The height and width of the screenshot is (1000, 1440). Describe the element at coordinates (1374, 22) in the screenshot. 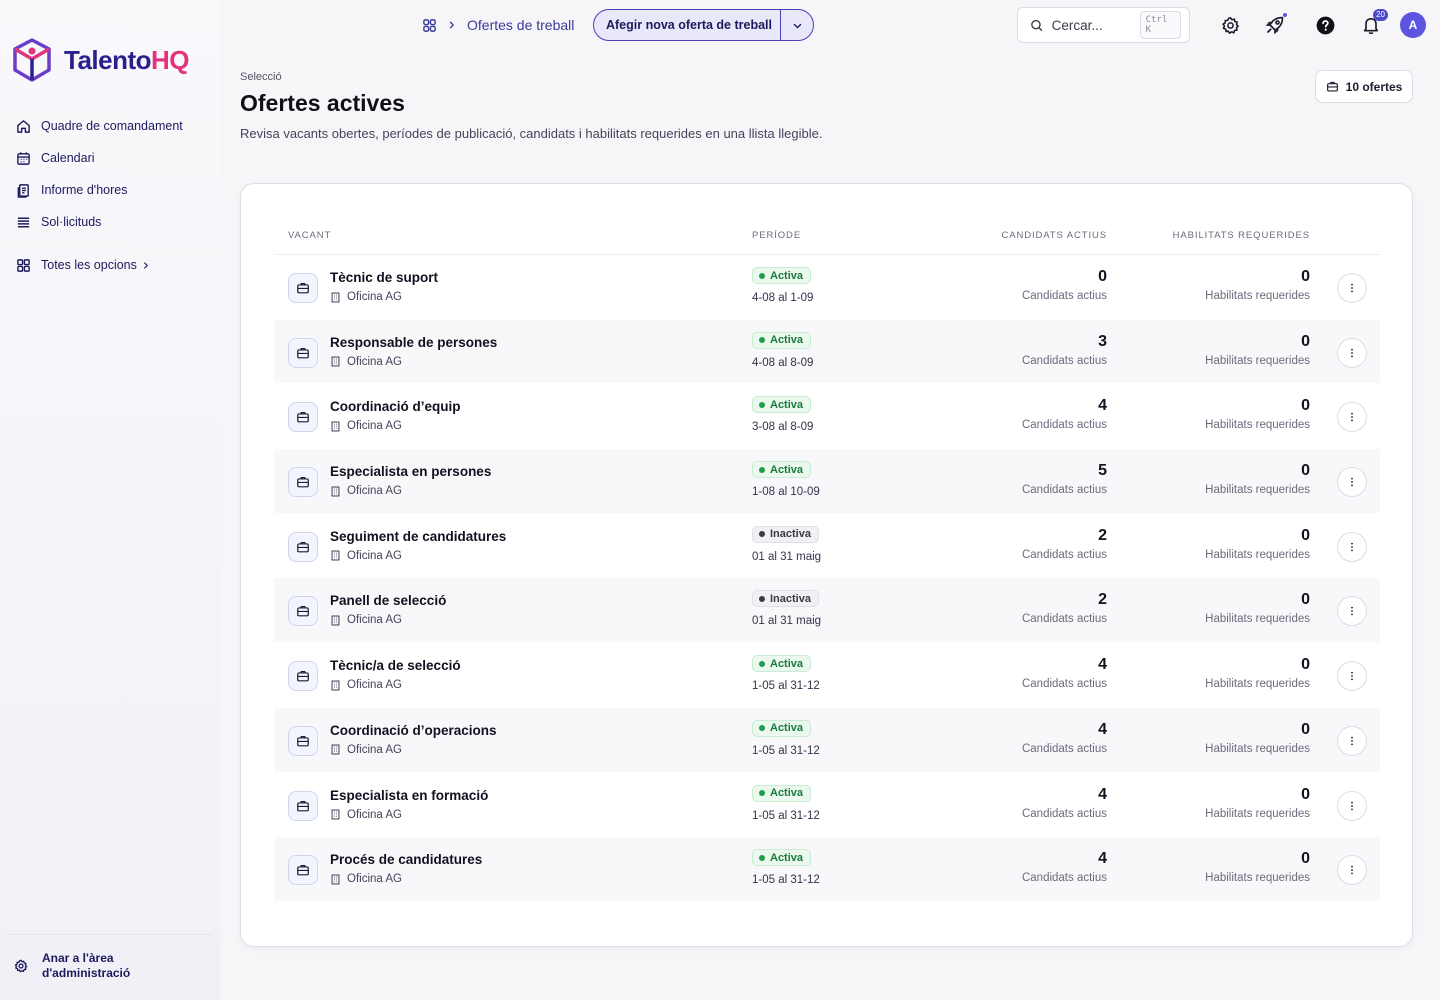

I see `notifications-button: 20` at that location.